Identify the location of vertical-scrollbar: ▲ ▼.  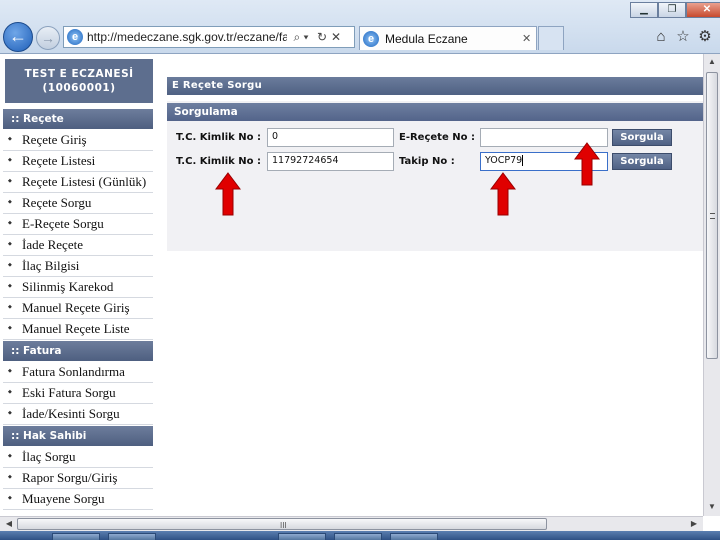
(711, 285).